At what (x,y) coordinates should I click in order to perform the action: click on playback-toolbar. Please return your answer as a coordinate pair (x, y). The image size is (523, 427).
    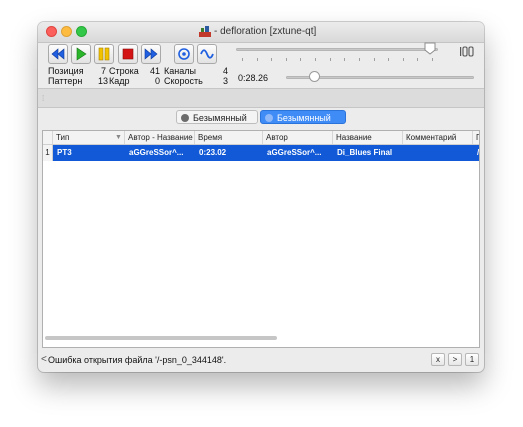
    Looking at the image, I should click on (261, 54).